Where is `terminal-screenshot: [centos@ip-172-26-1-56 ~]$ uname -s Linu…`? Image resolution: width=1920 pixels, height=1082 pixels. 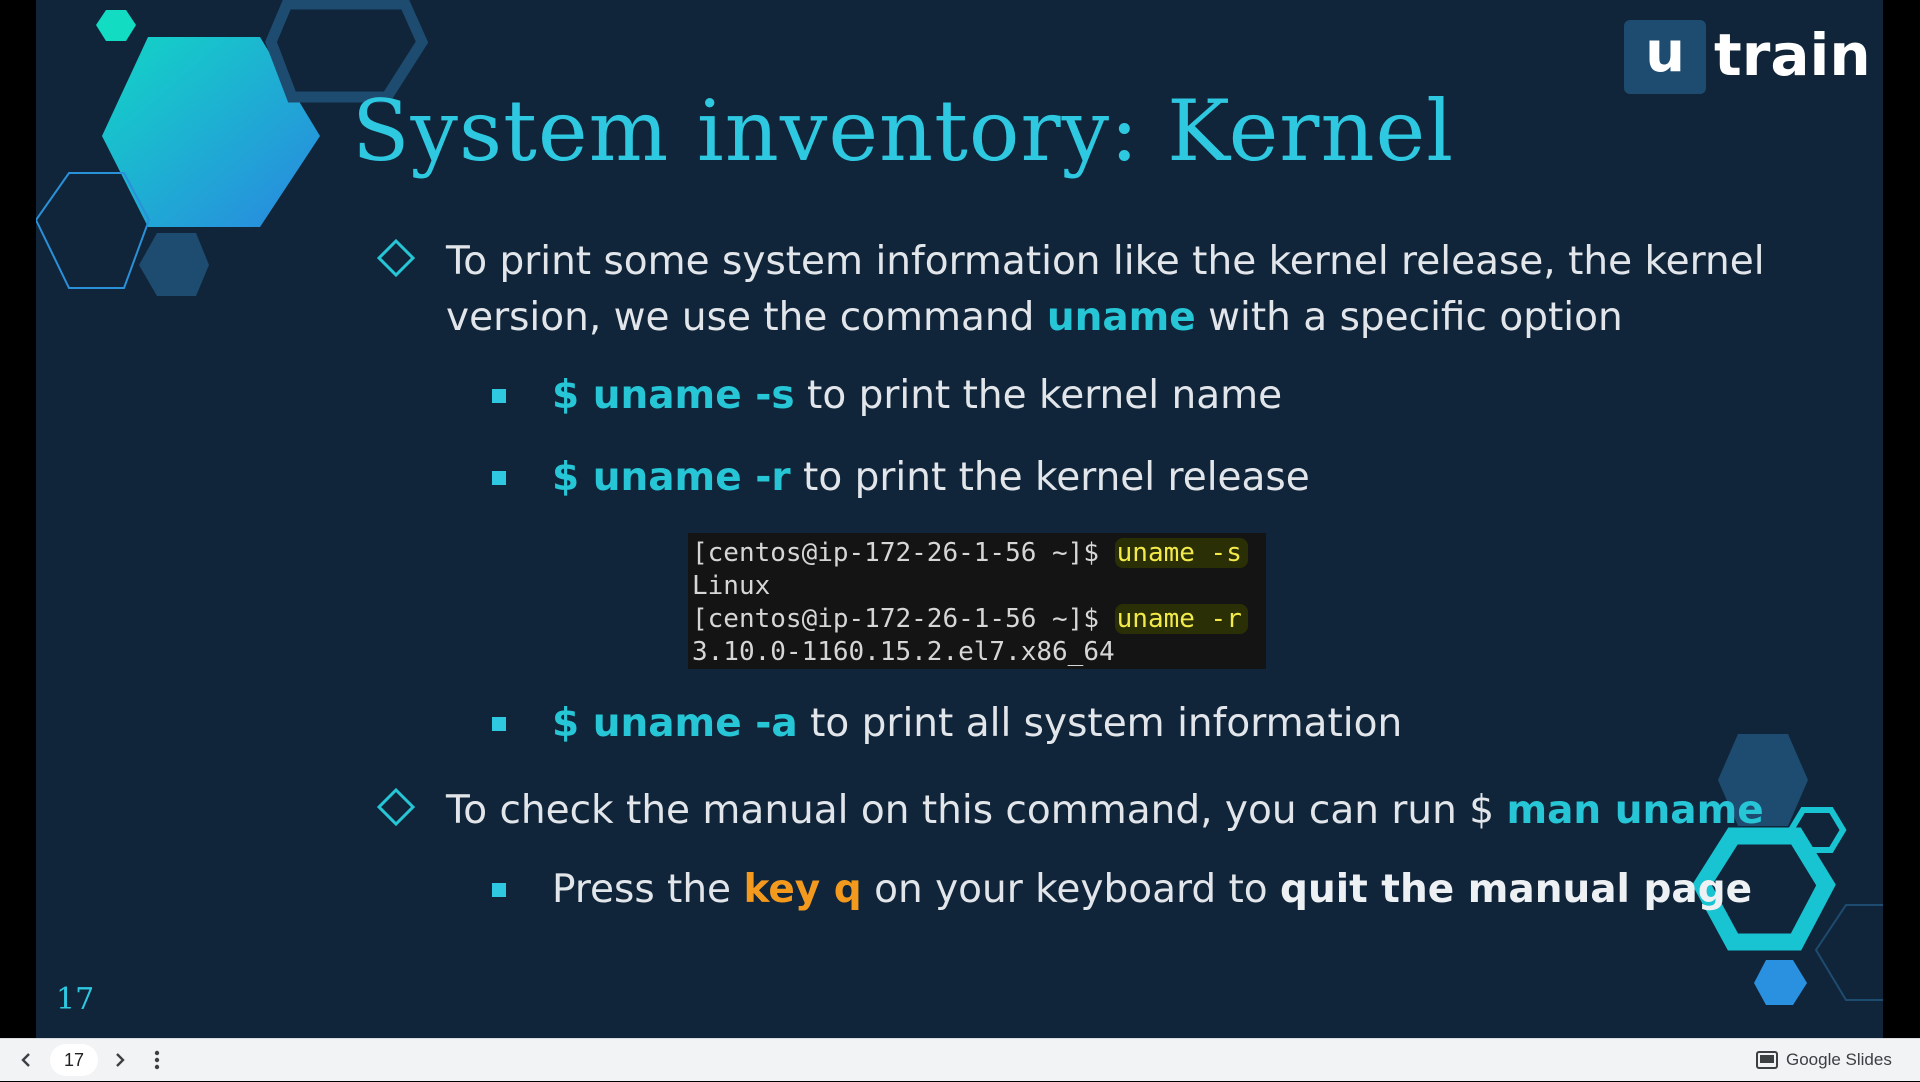 terminal-screenshot: [centos@ip-172-26-1-56 ~]$ uname -s Linu… is located at coordinates (977, 601).